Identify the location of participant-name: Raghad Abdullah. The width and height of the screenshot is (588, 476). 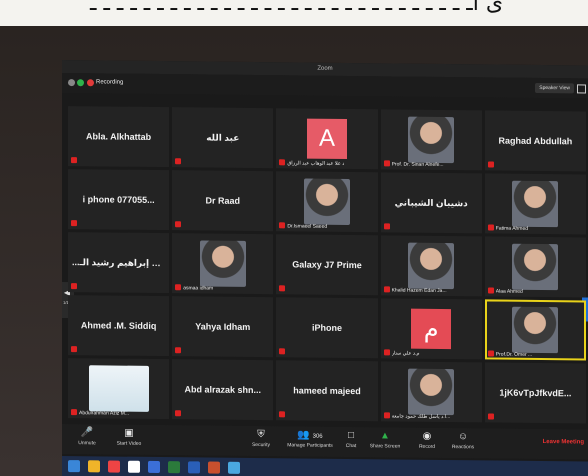
(535, 141).